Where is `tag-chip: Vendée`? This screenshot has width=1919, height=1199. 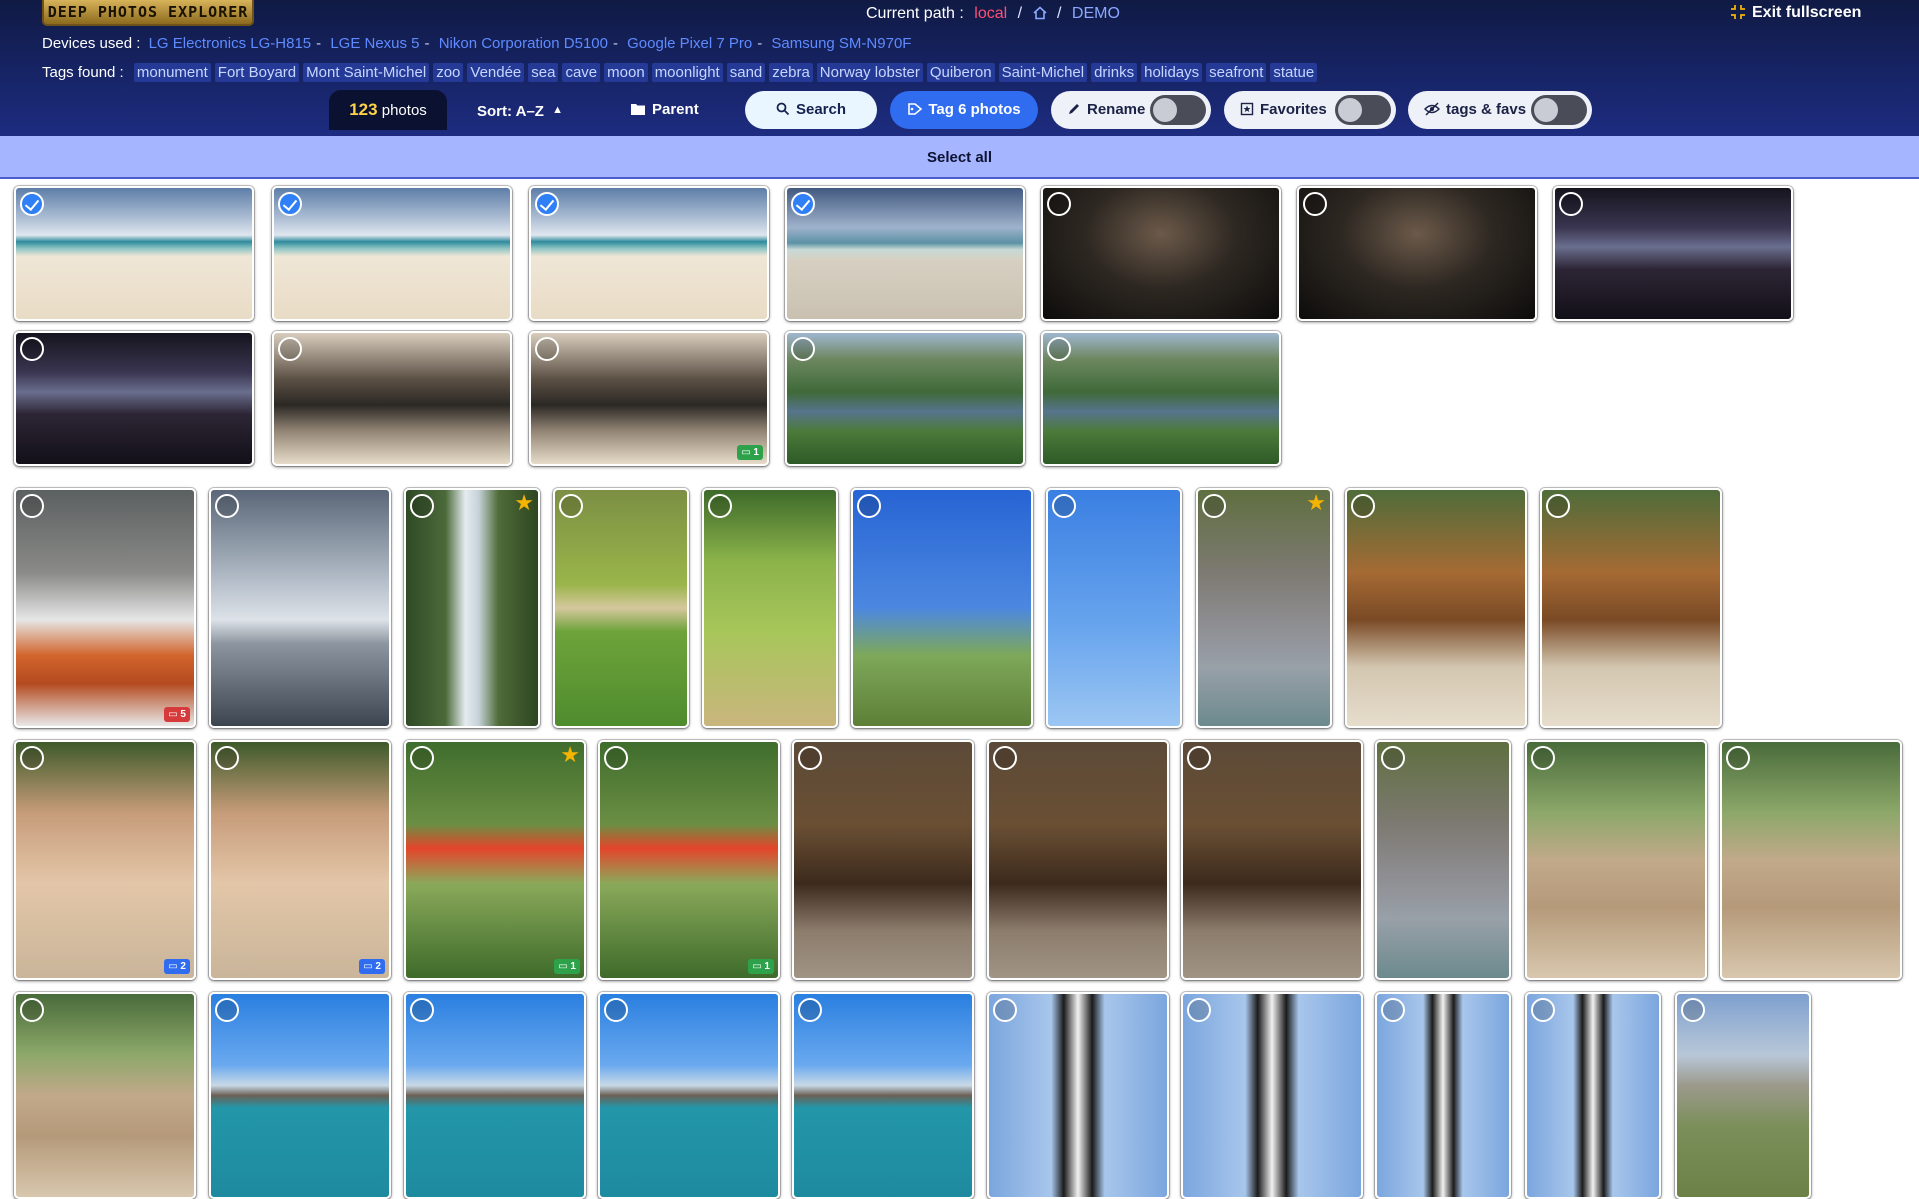 tag-chip: Vendée is located at coordinates (496, 72).